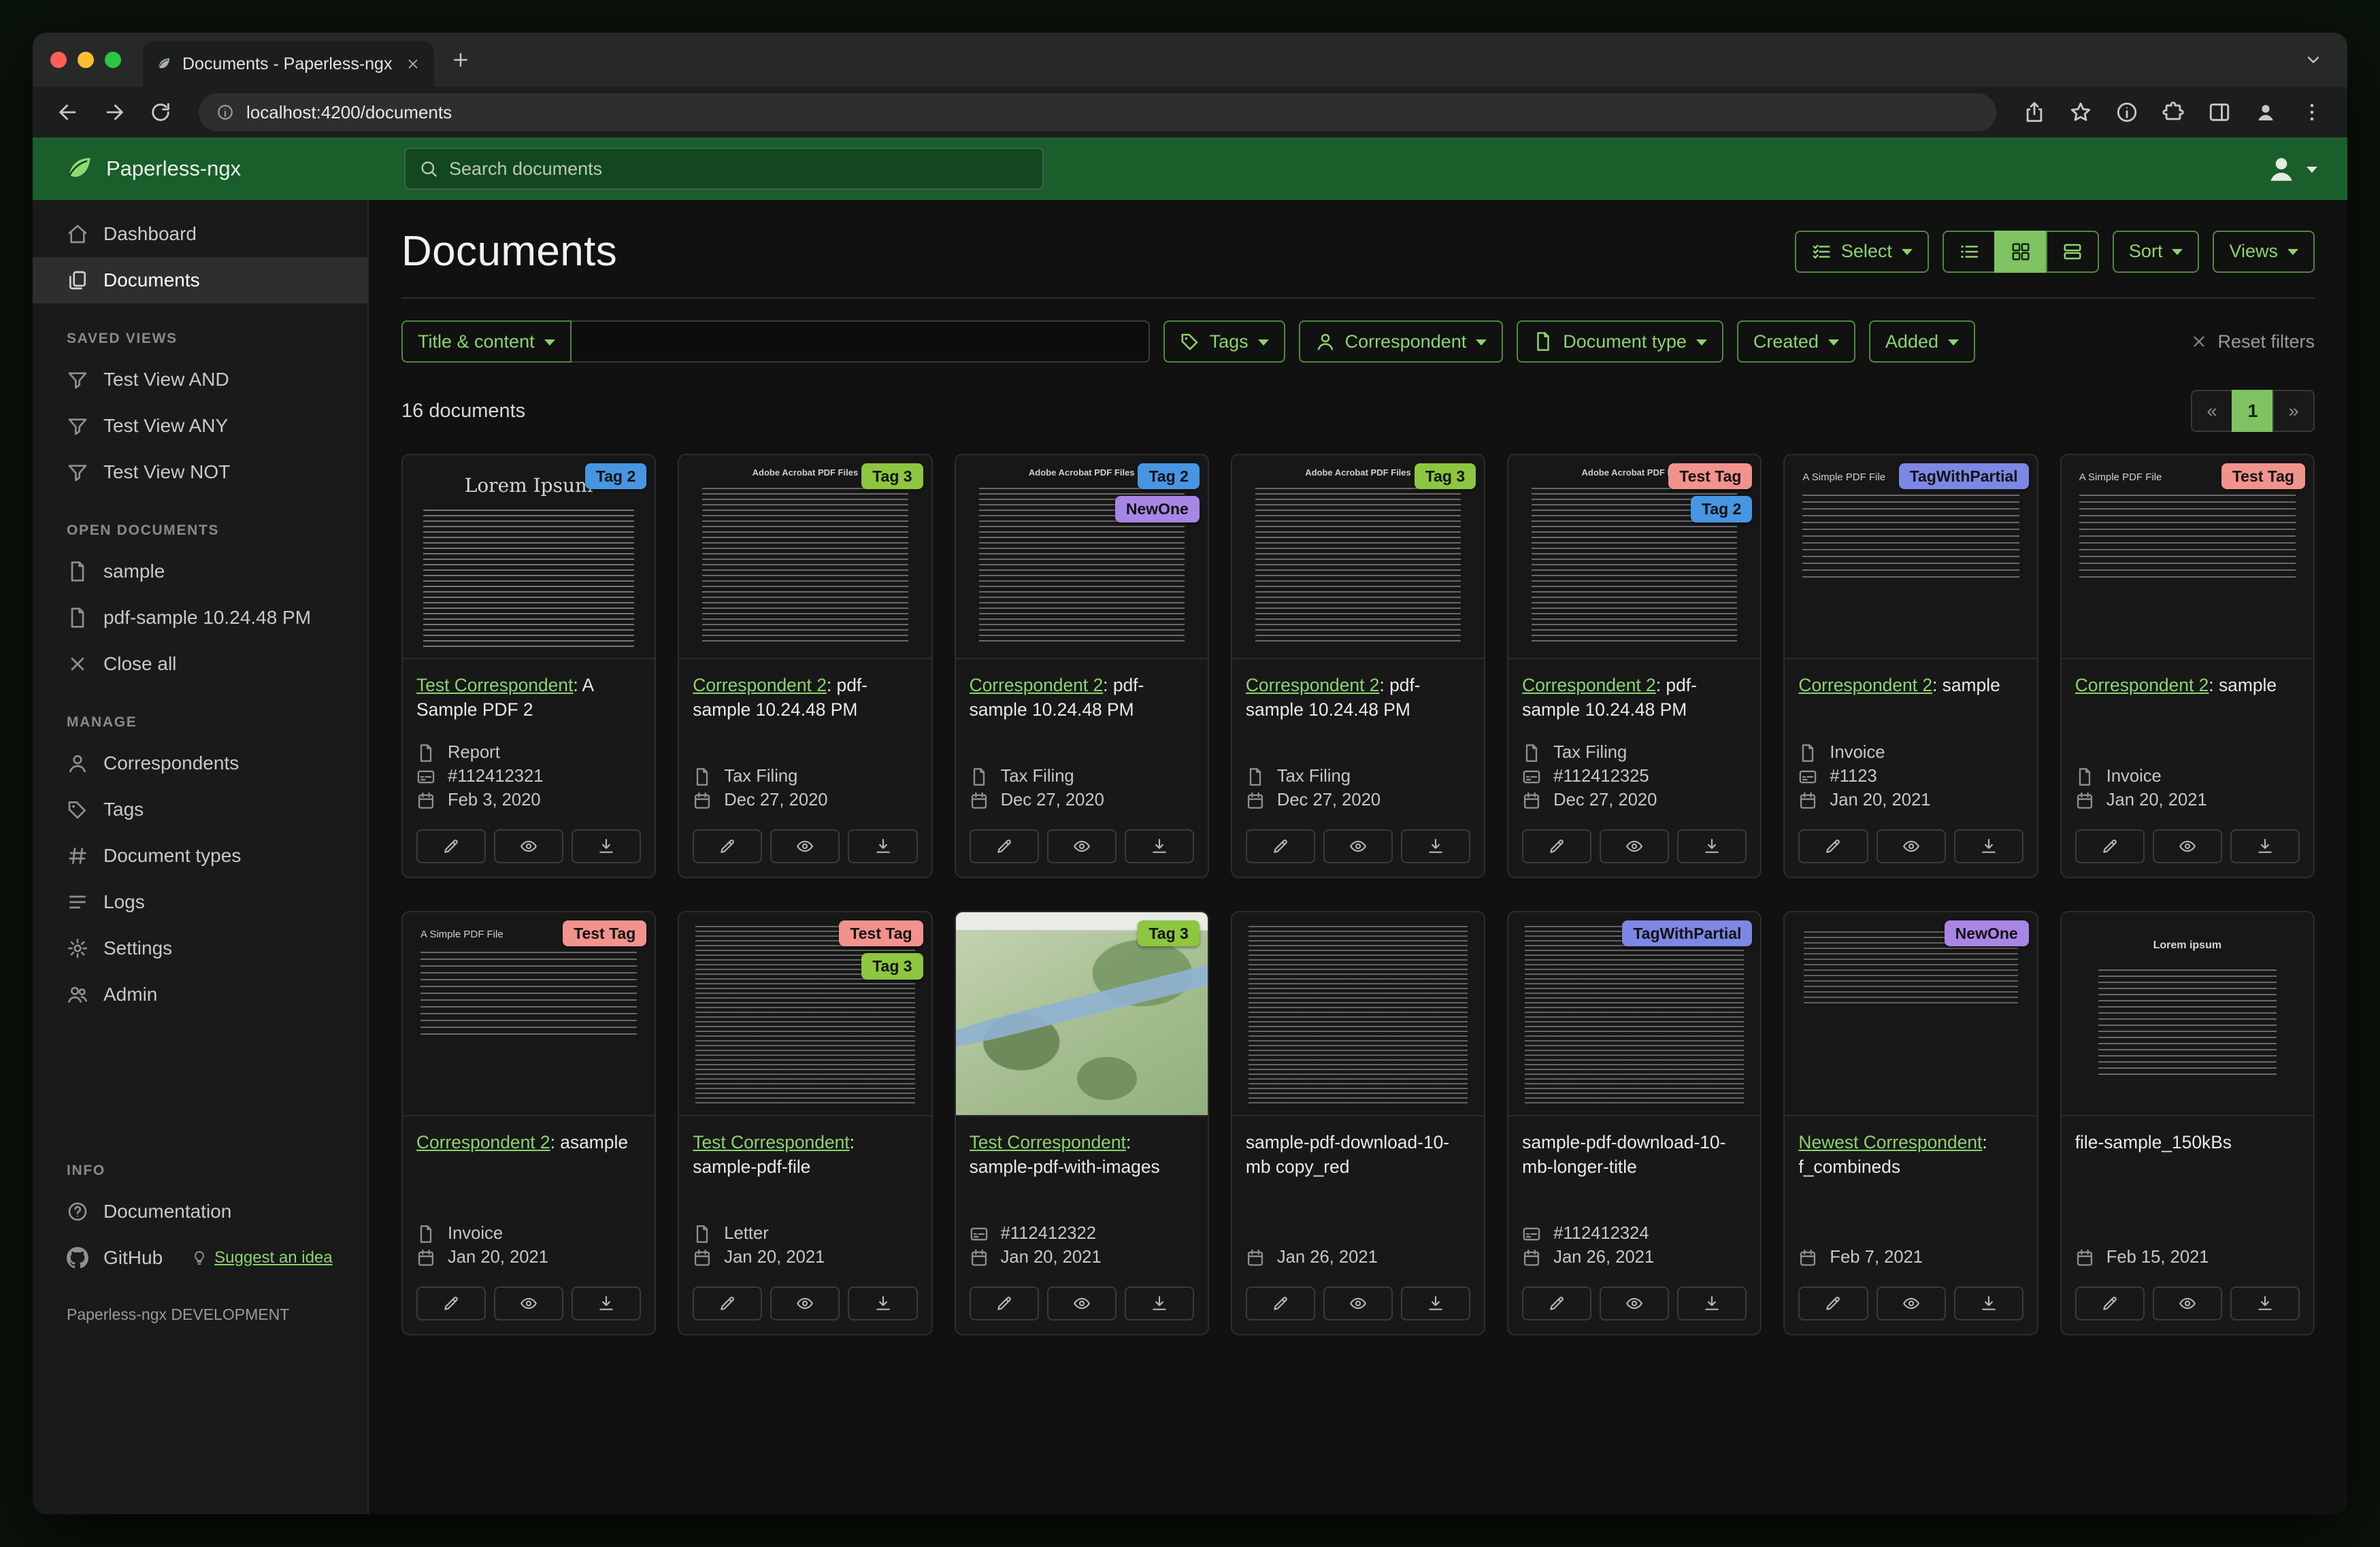 The width and height of the screenshot is (2380, 1547). Describe the element at coordinates (59, 60) in the screenshot. I see `close-window-button` at that location.